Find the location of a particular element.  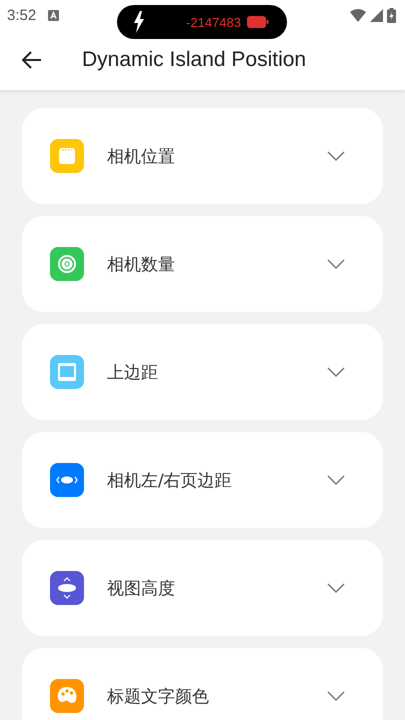

setting-label: 相机位置 is located at coordinates (141, 157).